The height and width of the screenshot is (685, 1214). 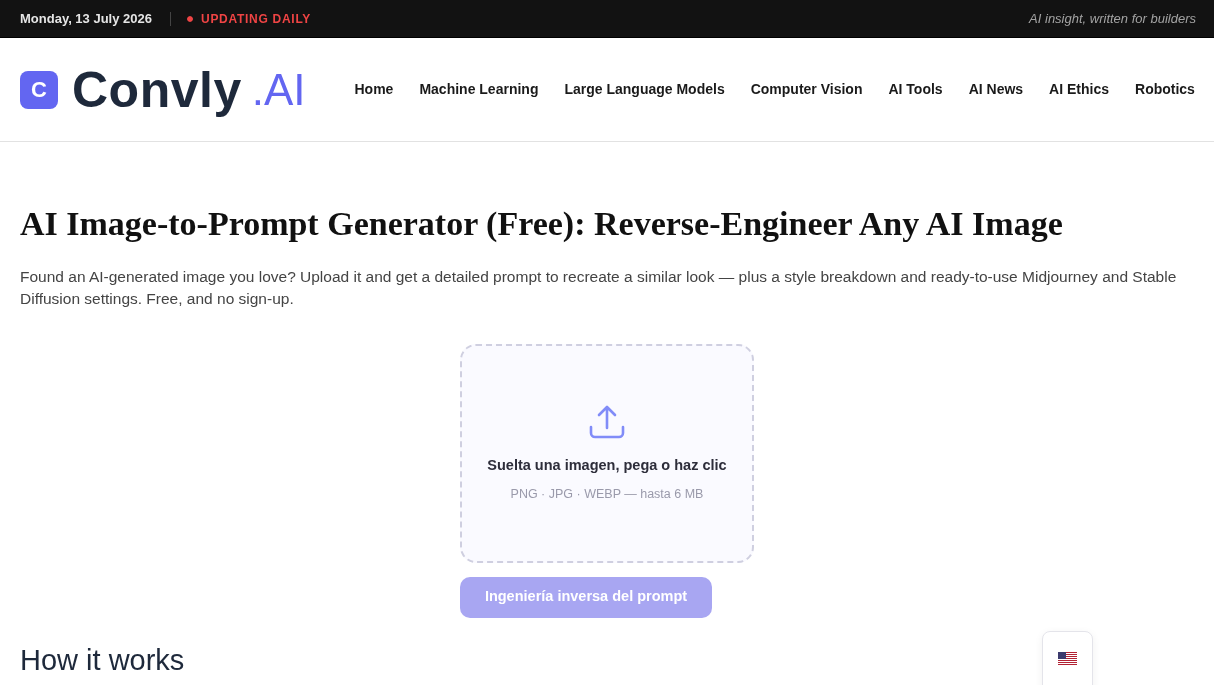 What do you see at coordinates (806, 89) in the screenshot?
I see `nav-link: Computer Vision` at bounding box center [806, 89].